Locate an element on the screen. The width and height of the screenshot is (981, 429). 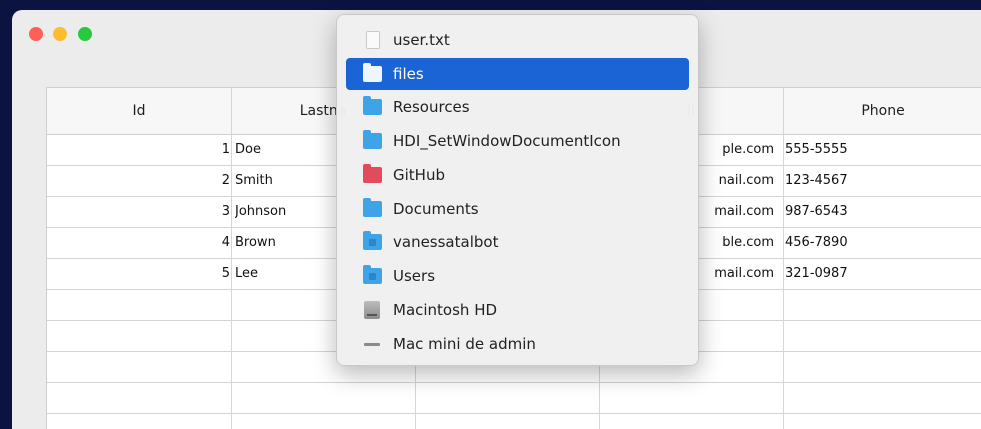
path-item-documents: Documents is located at coordinates (517, 209).